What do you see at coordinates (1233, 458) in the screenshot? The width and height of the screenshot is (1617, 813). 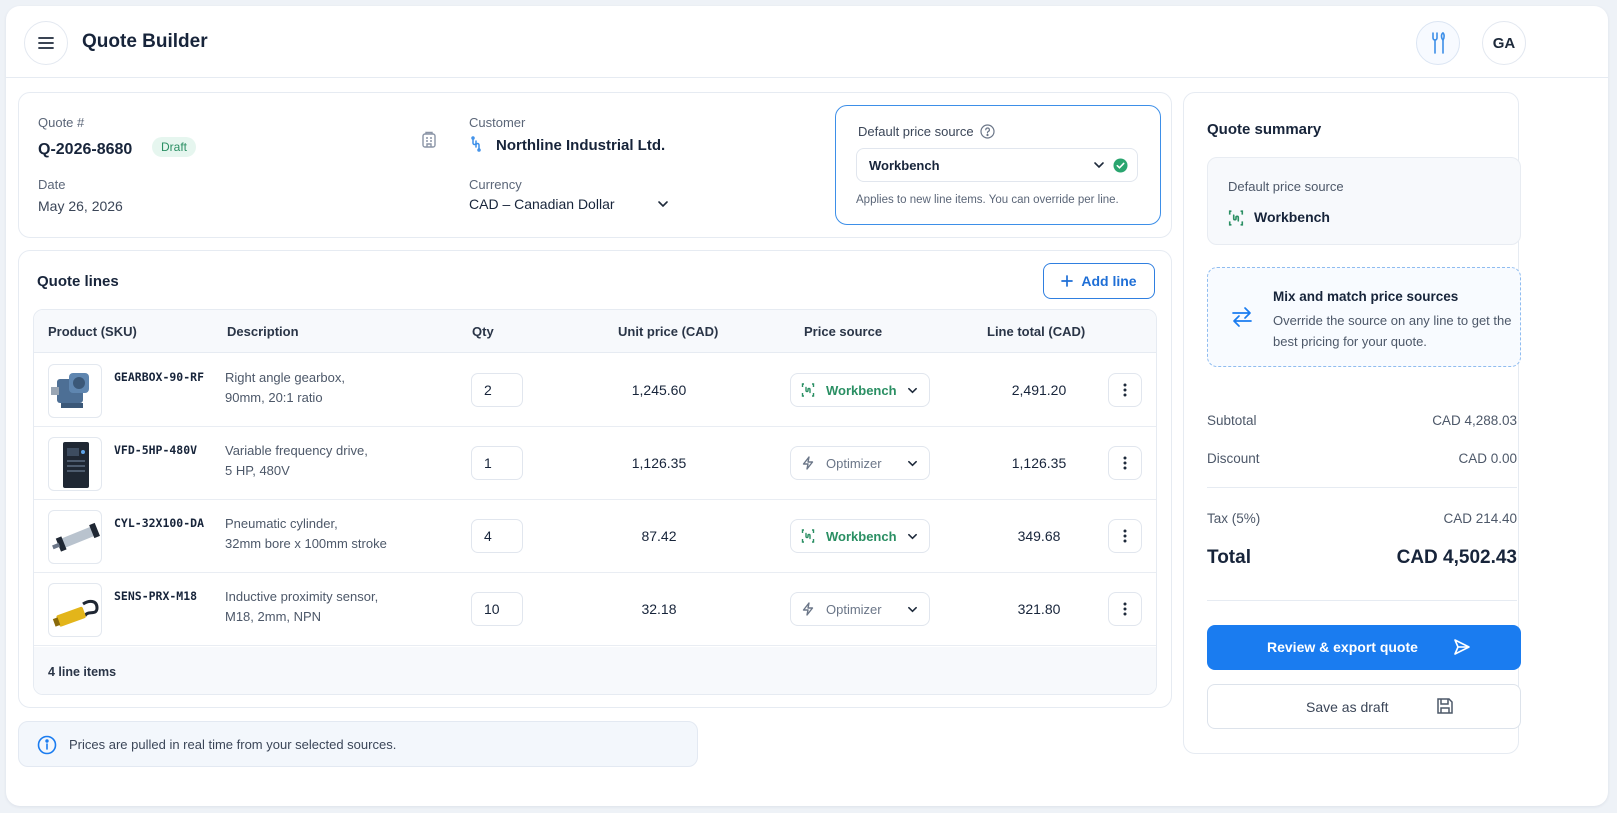 I see `discount-label: Discount` at bounding box center [1233, 458].